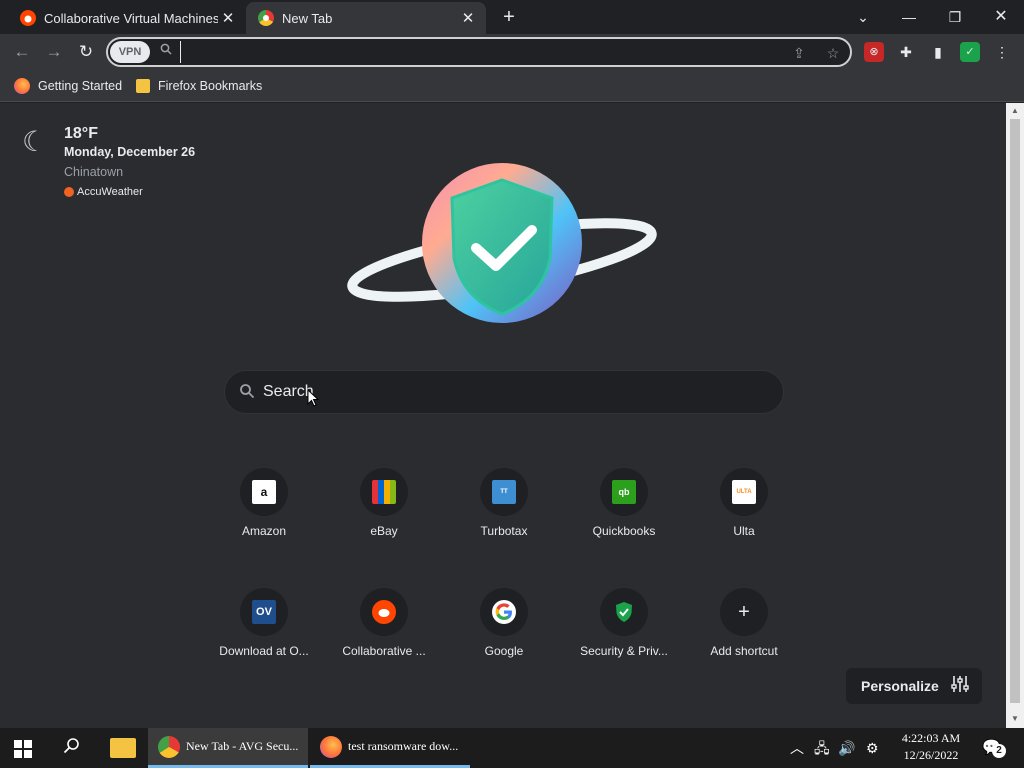  What do you see at coordinates (68, 86) in the screenshot?
I see `bookmark-getting-started: Getting Started` at bounding box center [68, 86].